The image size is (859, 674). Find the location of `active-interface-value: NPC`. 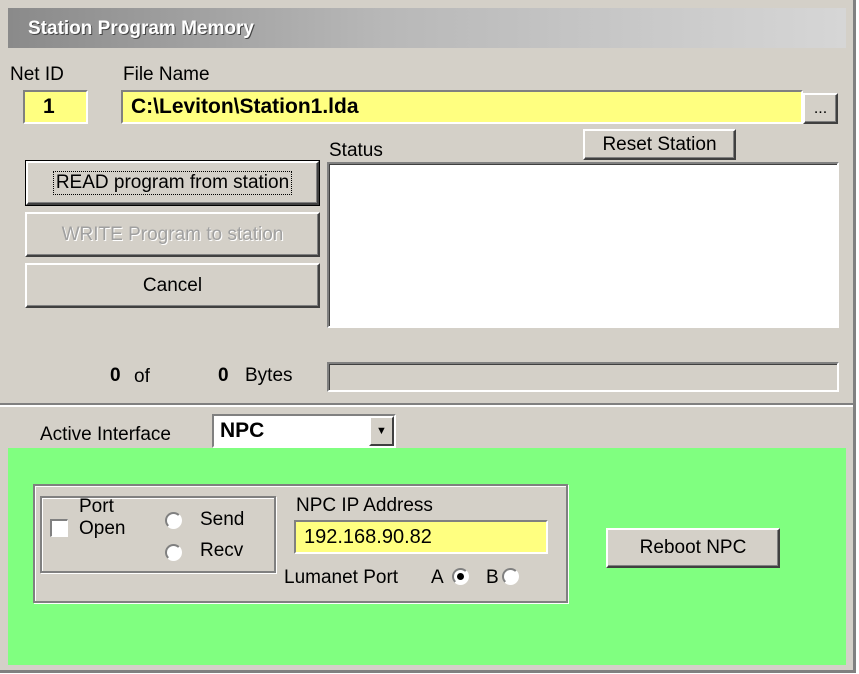

active-interface-value: NPC is located at coordinates (242, 430).